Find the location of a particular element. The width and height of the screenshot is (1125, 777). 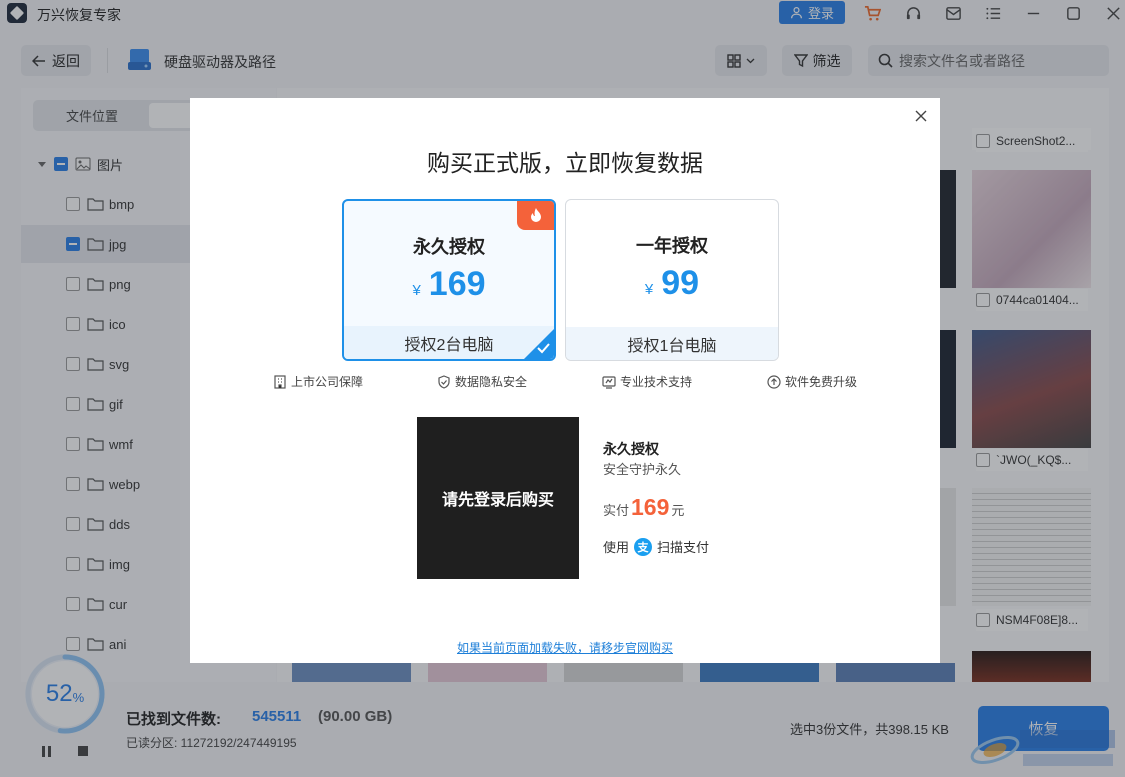

payment-method-row: 使用 支 扫描支付 is located at coordinates (656, 546).